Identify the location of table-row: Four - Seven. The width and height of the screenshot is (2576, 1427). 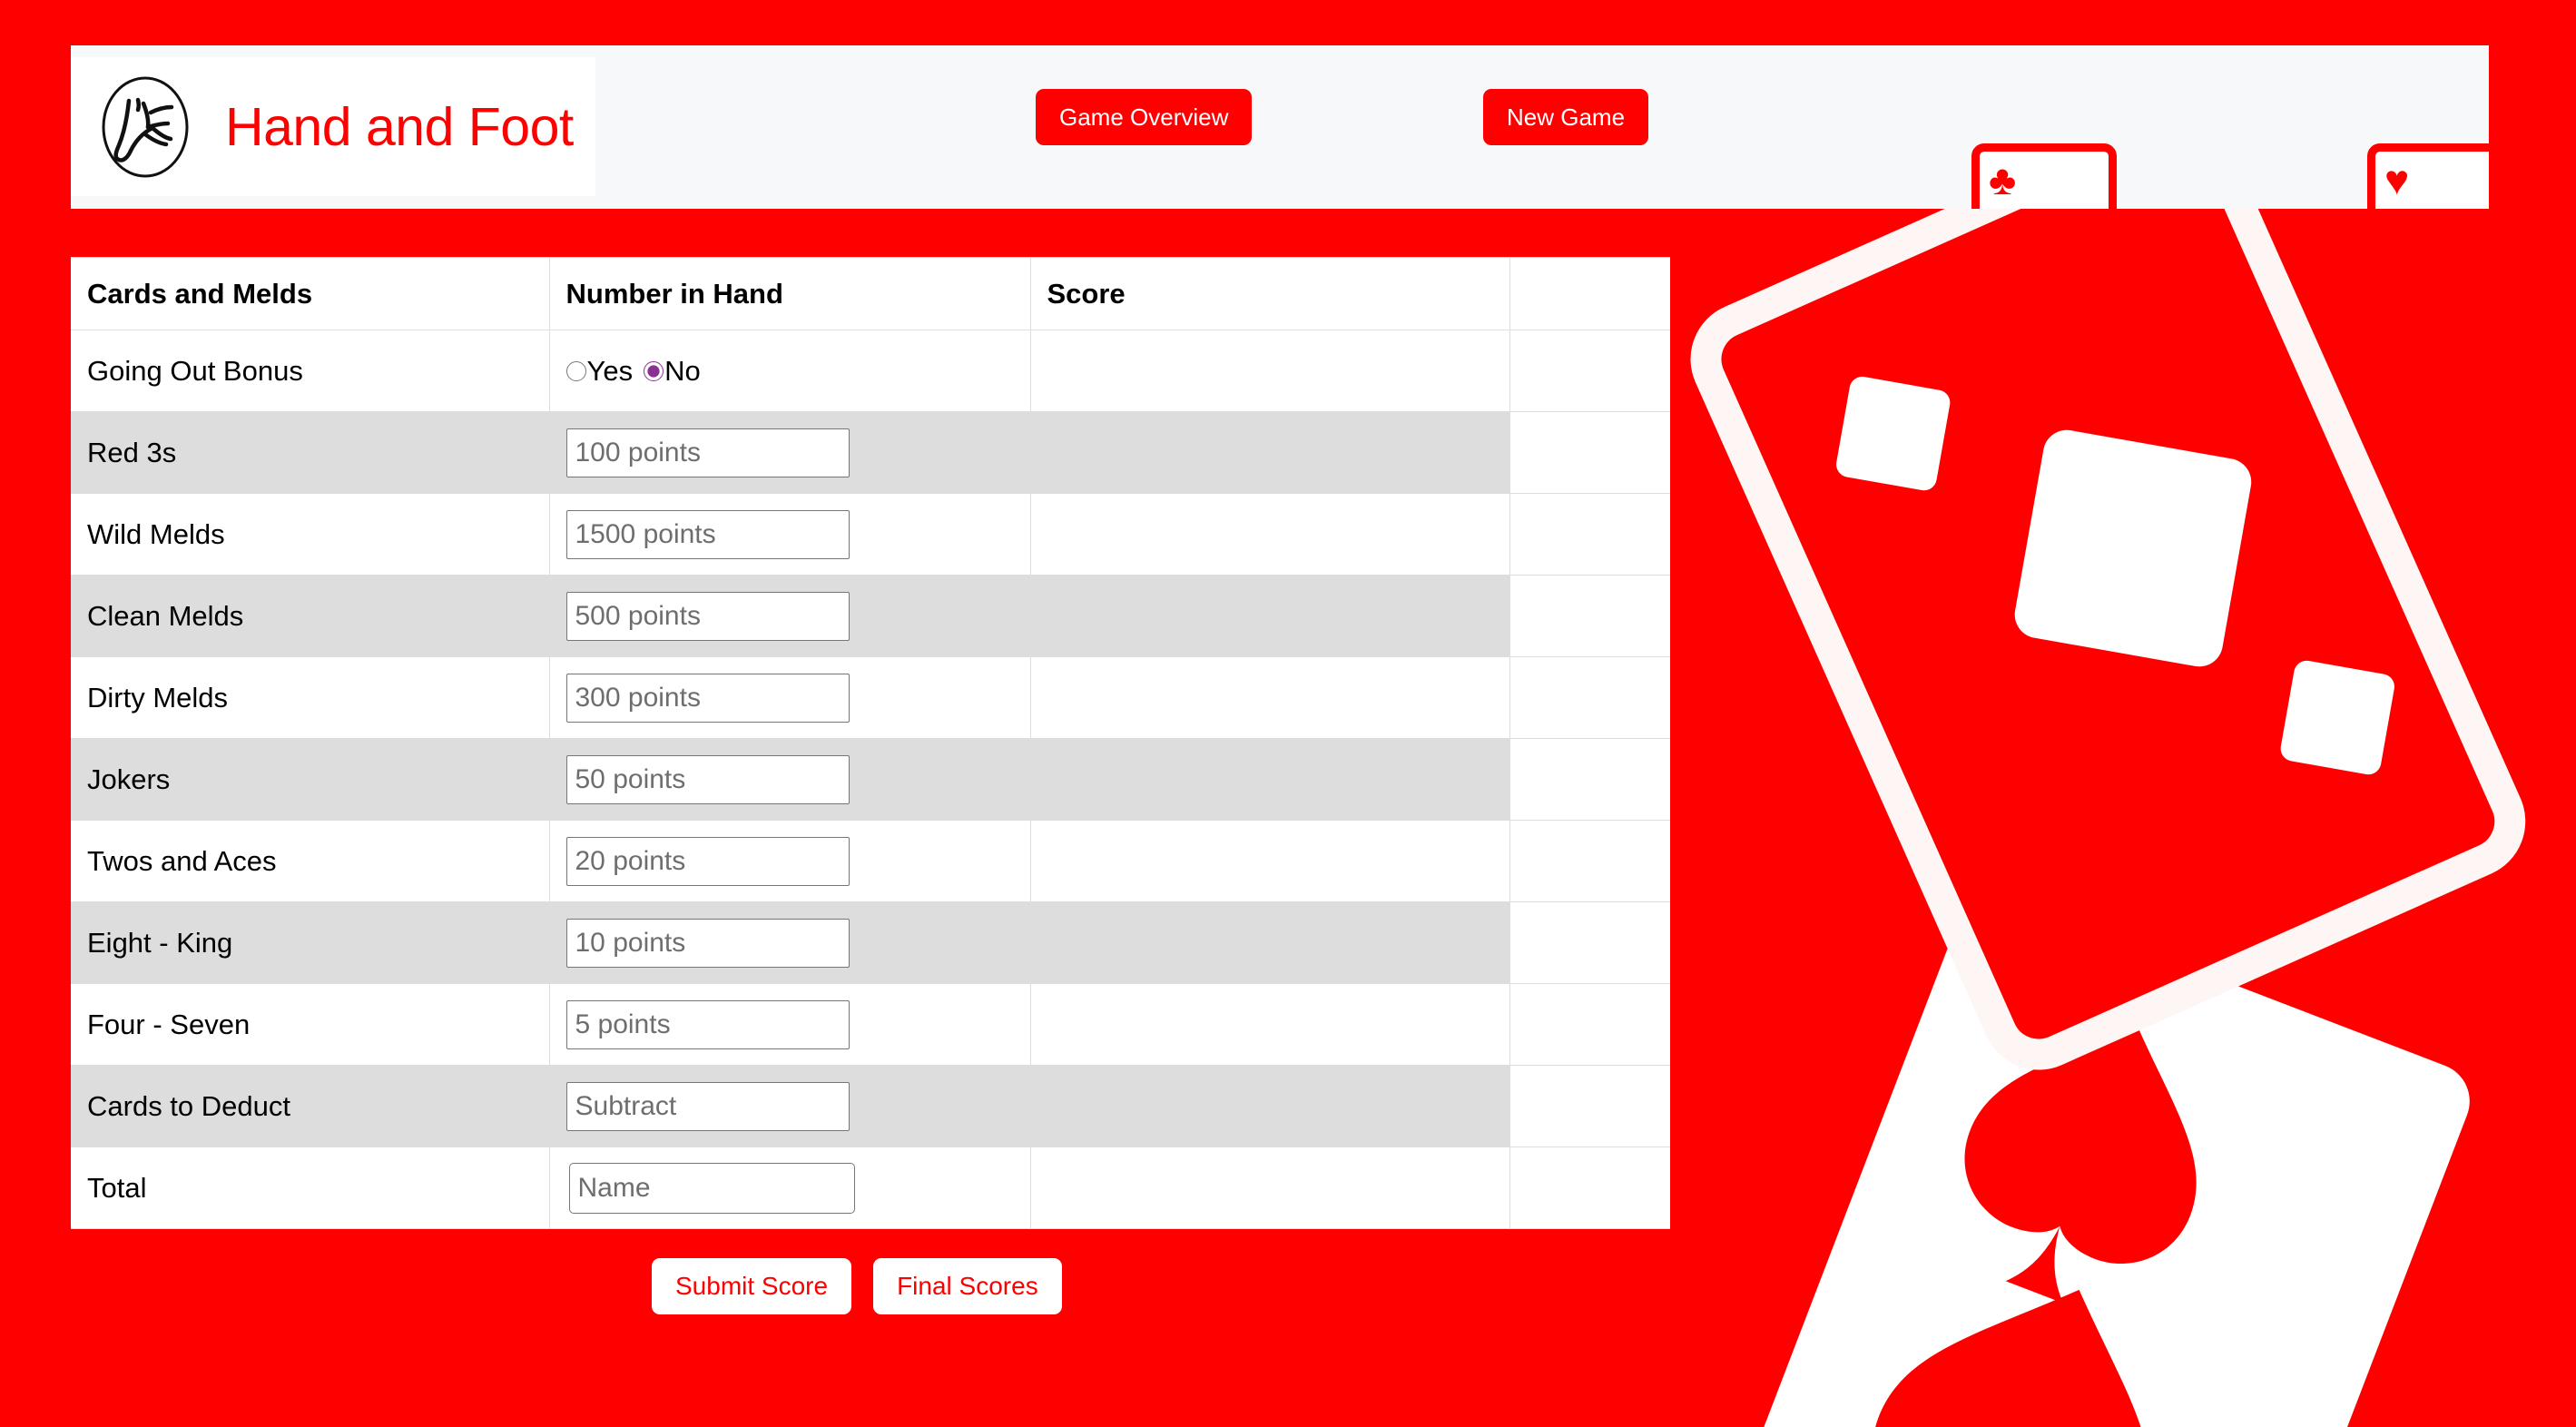
(870, 1024).